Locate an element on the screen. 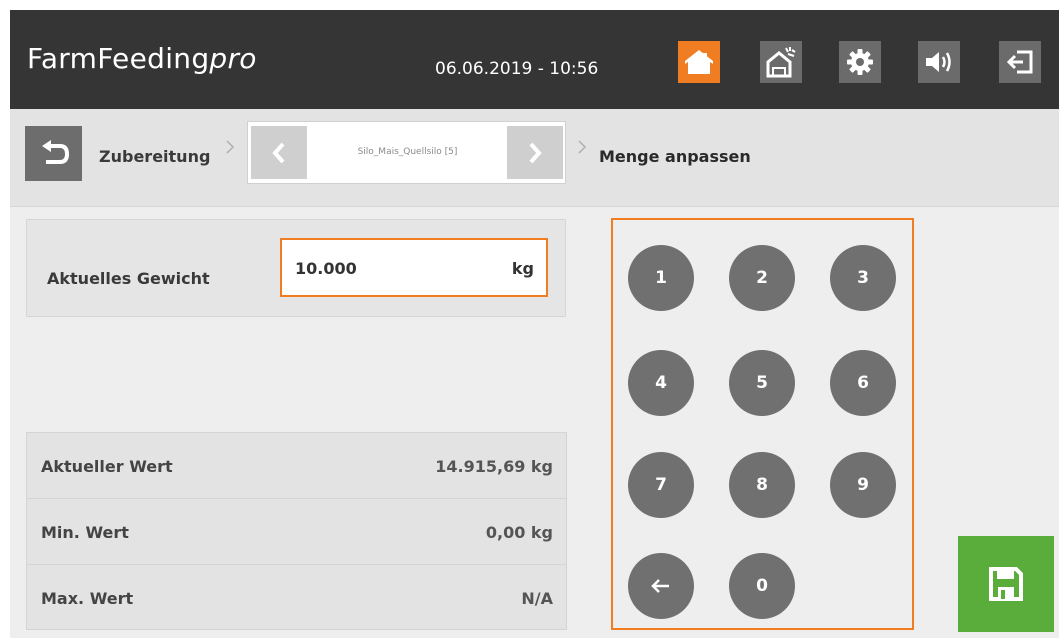  app-title: FarmFeedingpro is located at coordinates (142, 58).